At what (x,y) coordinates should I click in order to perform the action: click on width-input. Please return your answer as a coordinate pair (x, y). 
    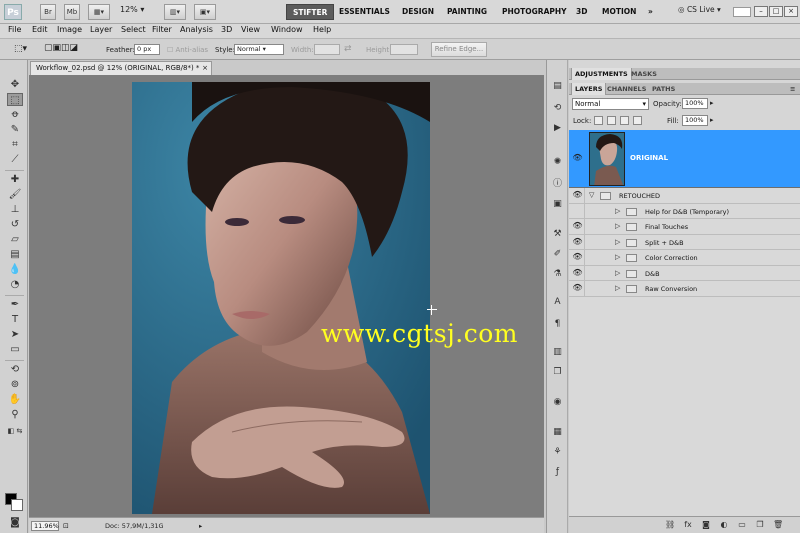
    Looking at the image, I should click on (327, 49).